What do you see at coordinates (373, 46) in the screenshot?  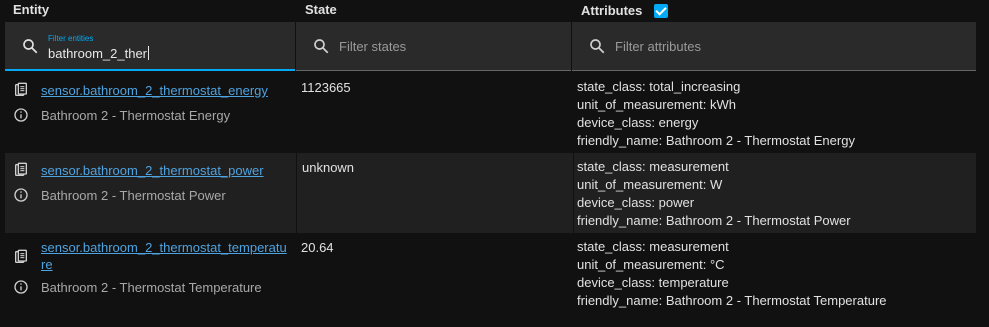 I see `filter-states-placeholder: Filter states` at bounding box center [373, 46].